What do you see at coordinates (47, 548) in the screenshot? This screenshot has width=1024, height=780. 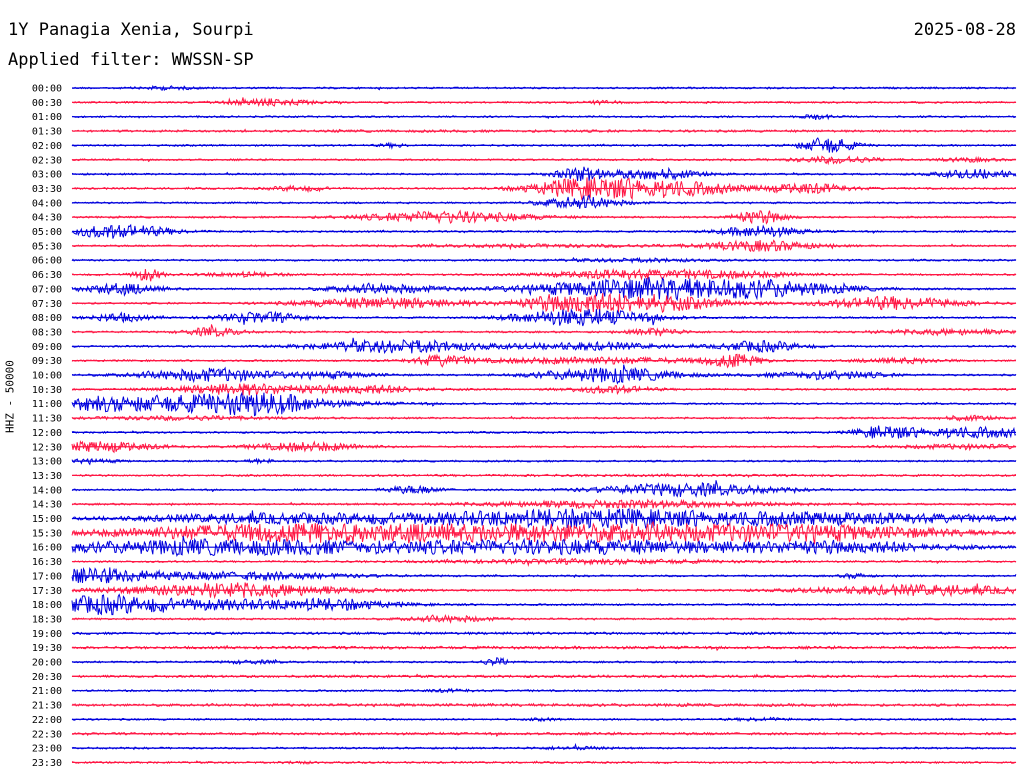 I see `time-label: 16:00` at bounding box center [47, 548].